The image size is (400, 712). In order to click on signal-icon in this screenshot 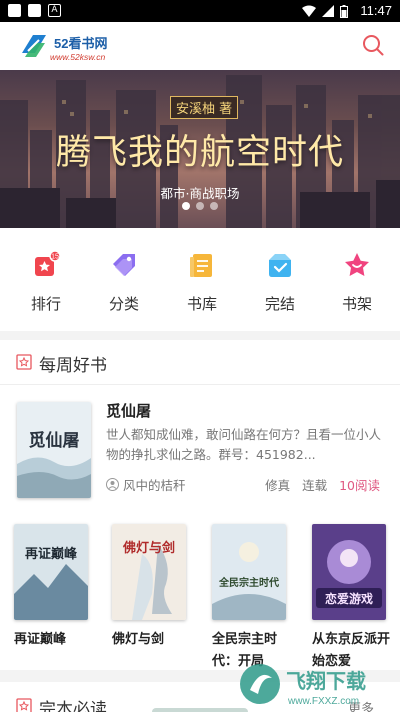, I will do `click(328, 11)`.